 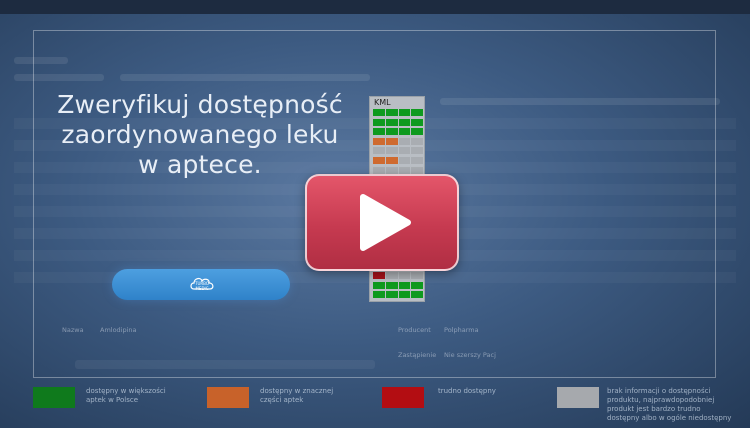 I want to click on headline-line-3: w aptece., so click(x=200, y=164).